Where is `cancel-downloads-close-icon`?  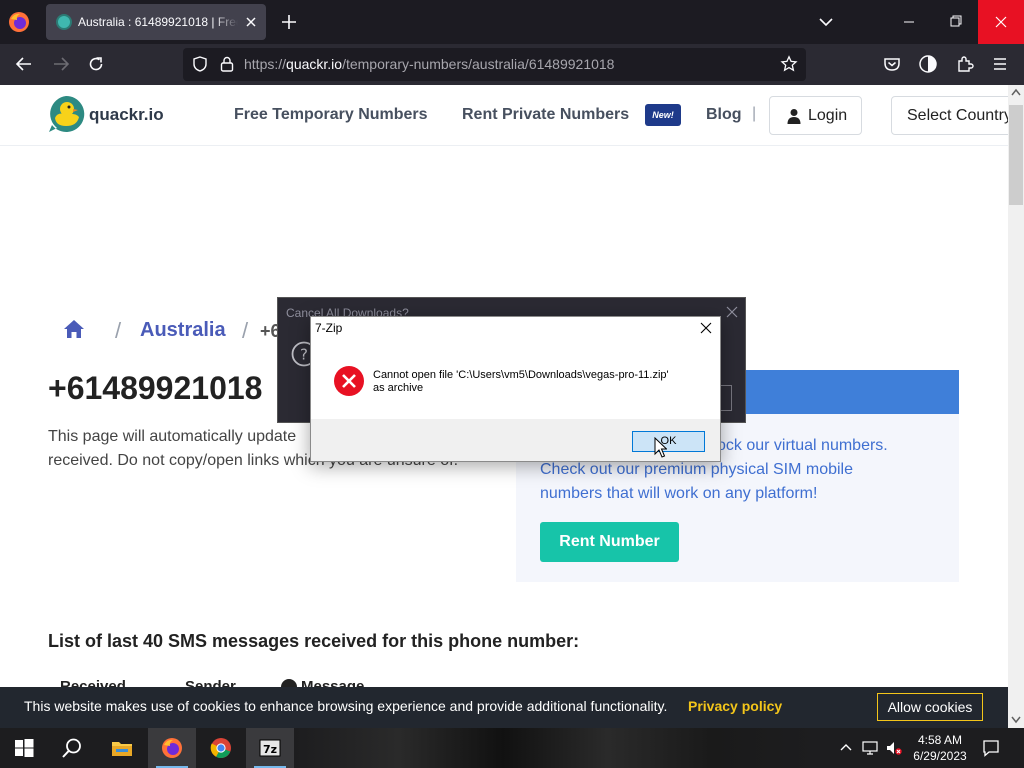
cancel-downloads-close-icon is located at coordinates (732, 312).